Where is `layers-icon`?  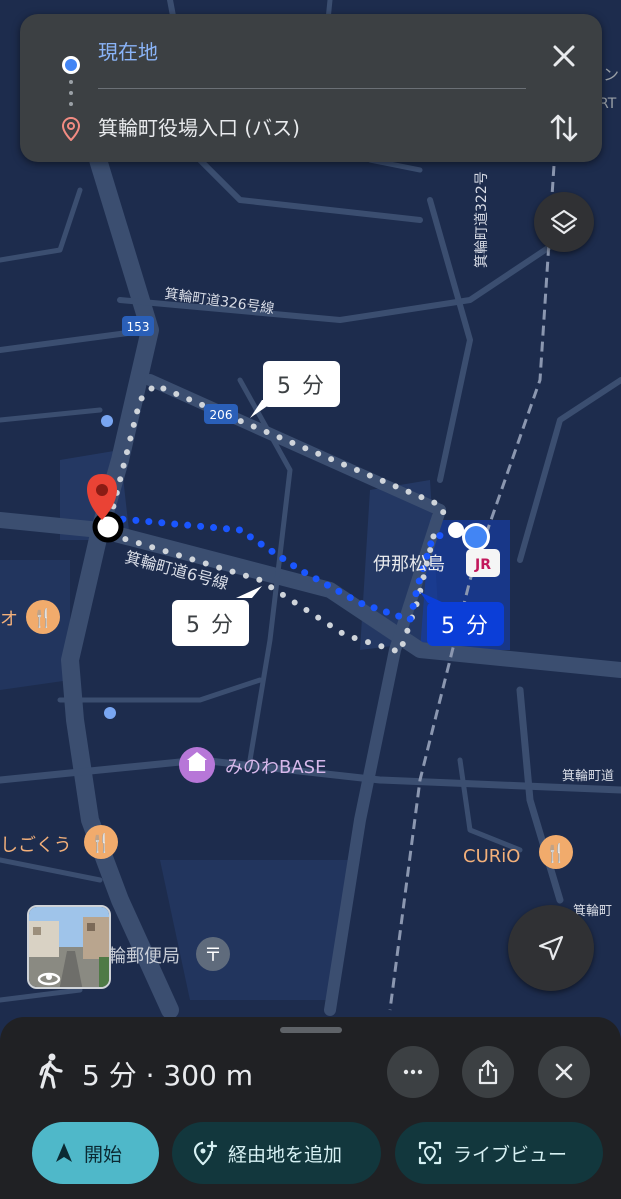 layers-icon is located at coordinates (564, 222).